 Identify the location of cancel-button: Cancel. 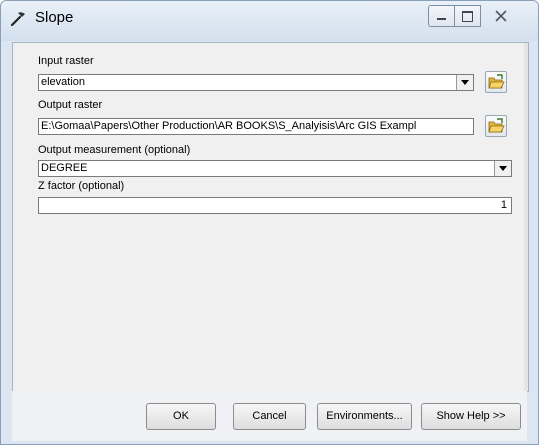
(269, 416).